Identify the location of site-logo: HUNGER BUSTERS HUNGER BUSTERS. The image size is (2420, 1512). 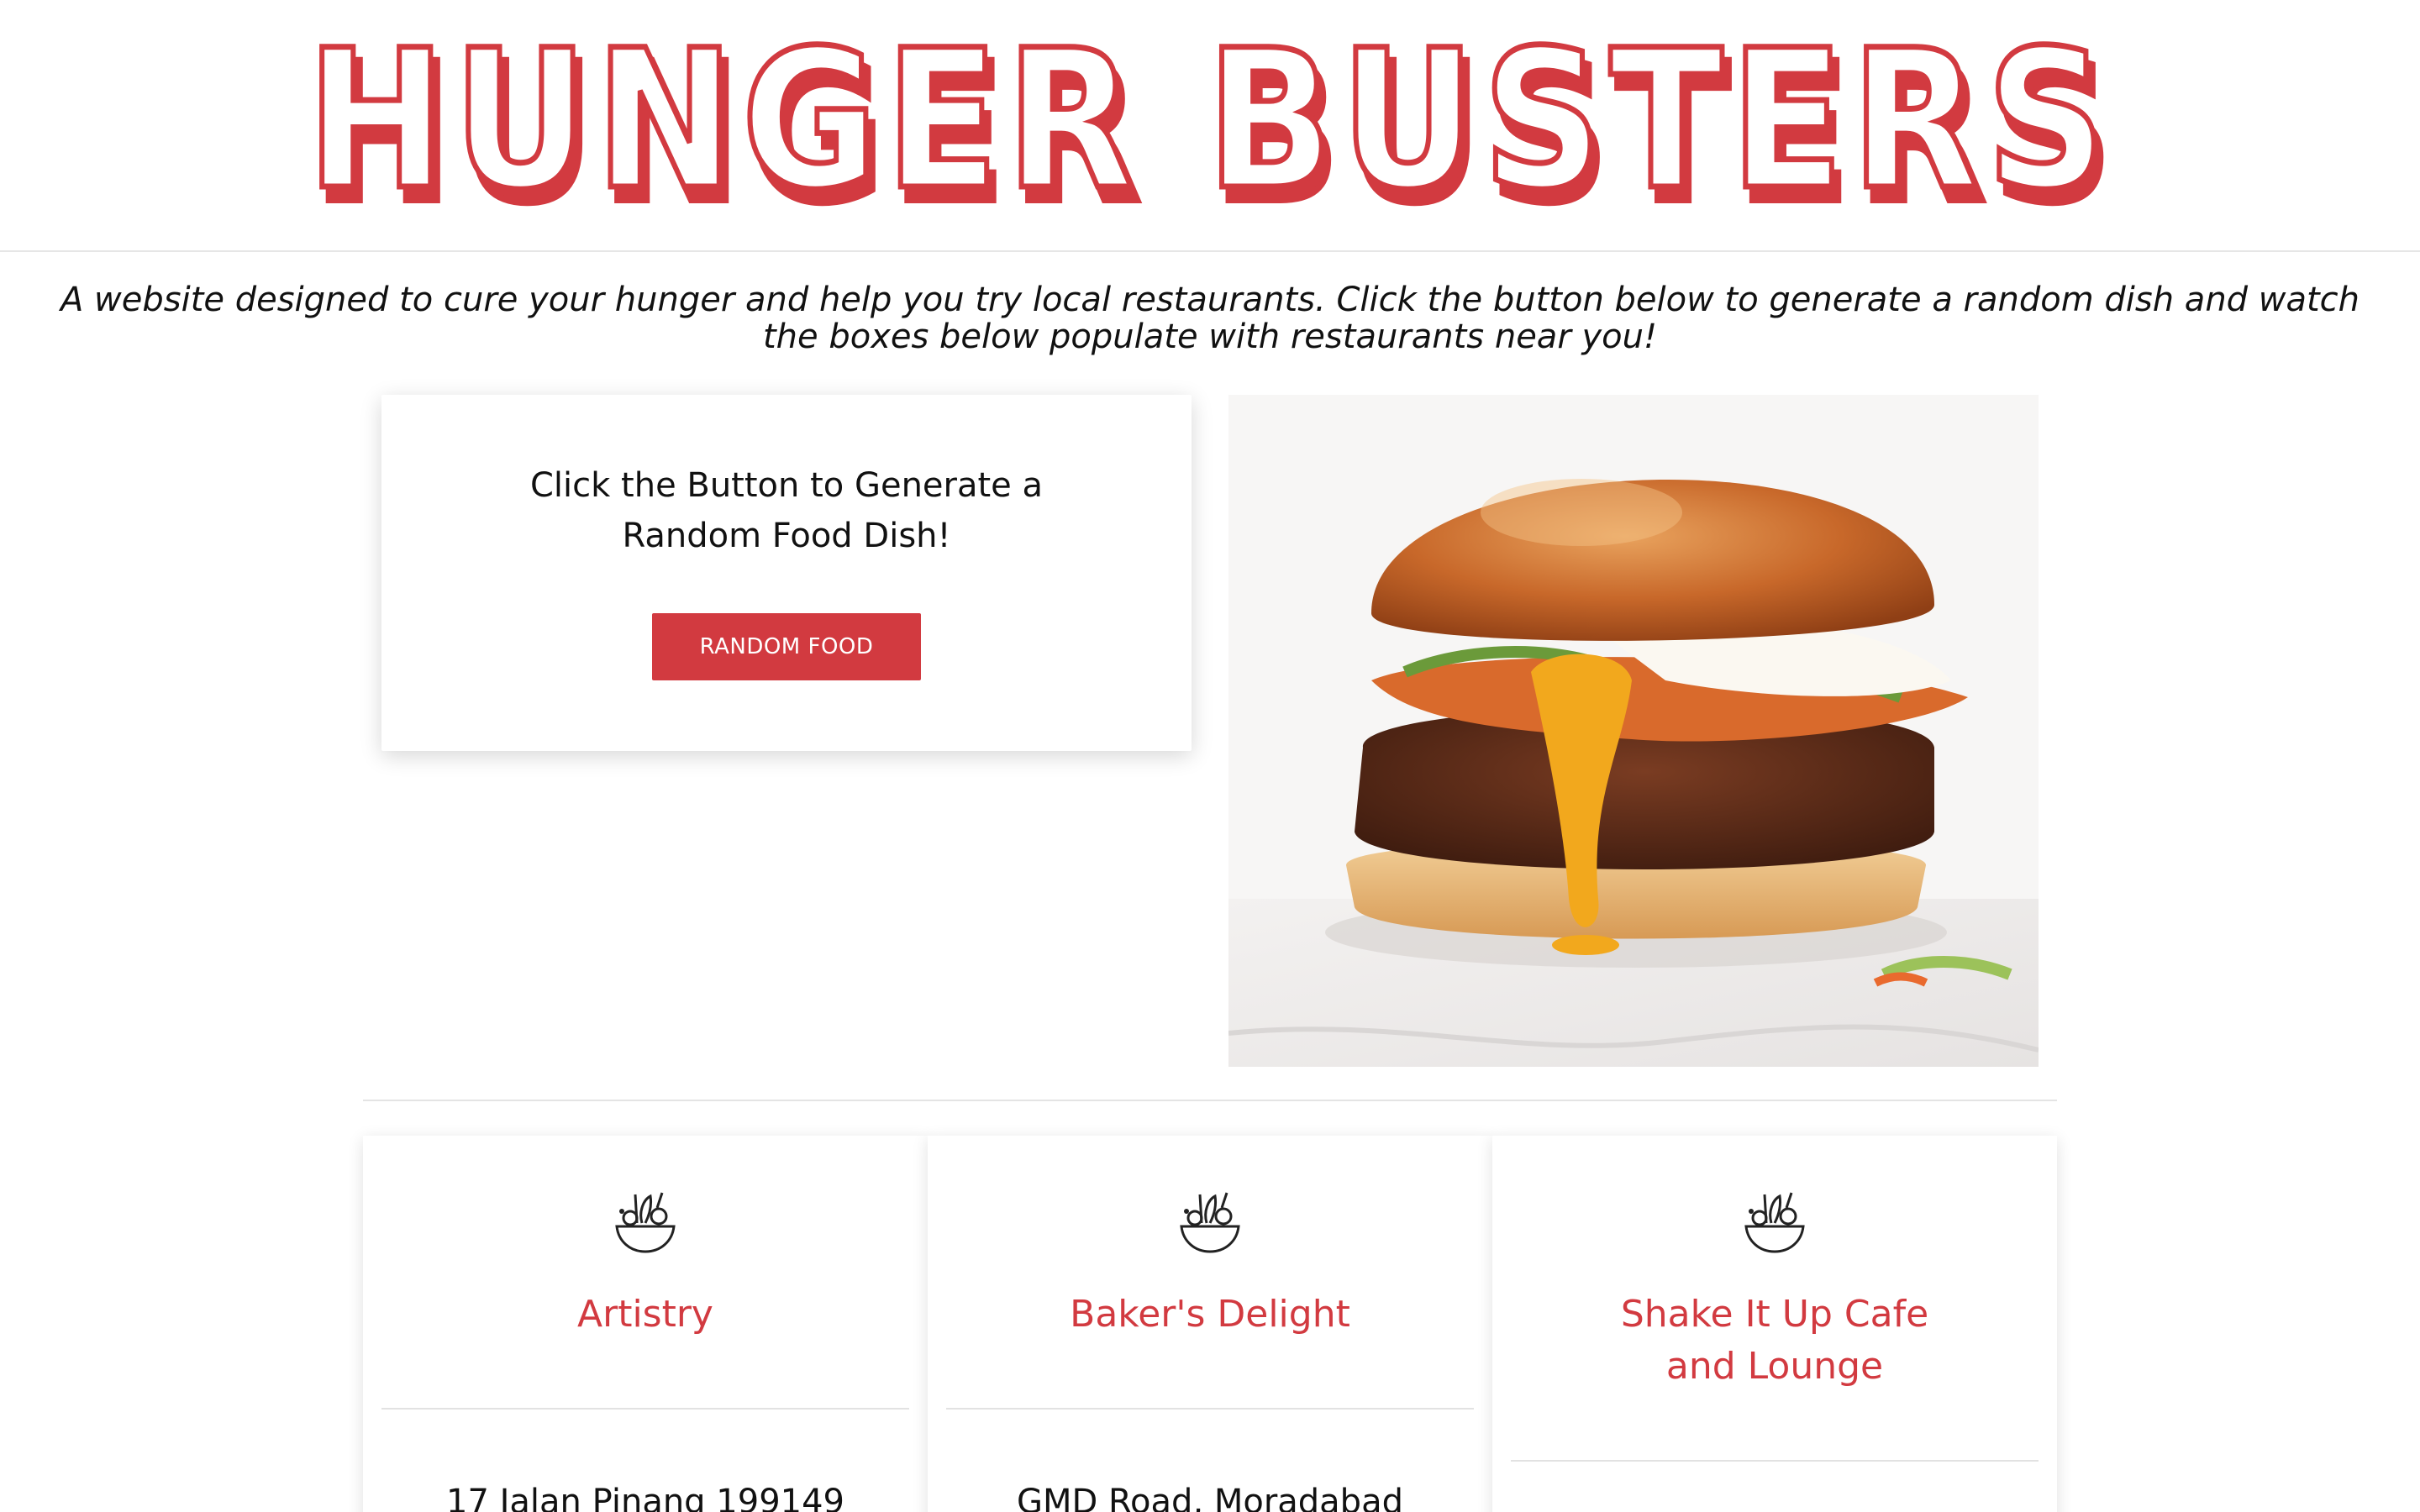
(1210, 127).